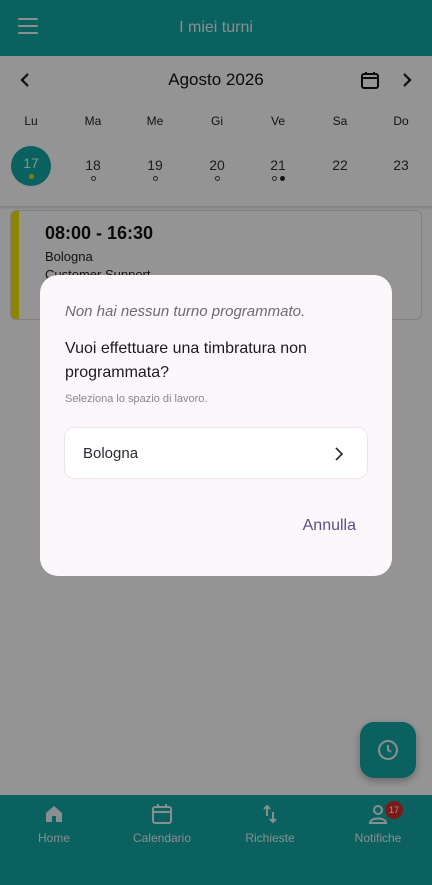  What do you see at coordinates (185, 311) in the screenshot?
I see `no-shift-message: Non hai nessun turno programmato.` at bounding box center [185, 311].